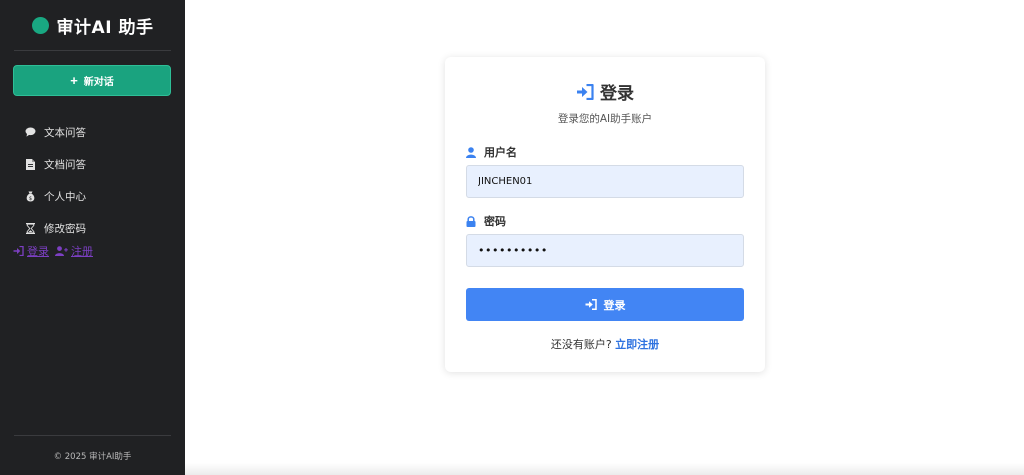  What do you see at coordinates (105, 27) in the screenshot?
I see `brand-title: 审计AI 助手` at bounding box center [105, 27].